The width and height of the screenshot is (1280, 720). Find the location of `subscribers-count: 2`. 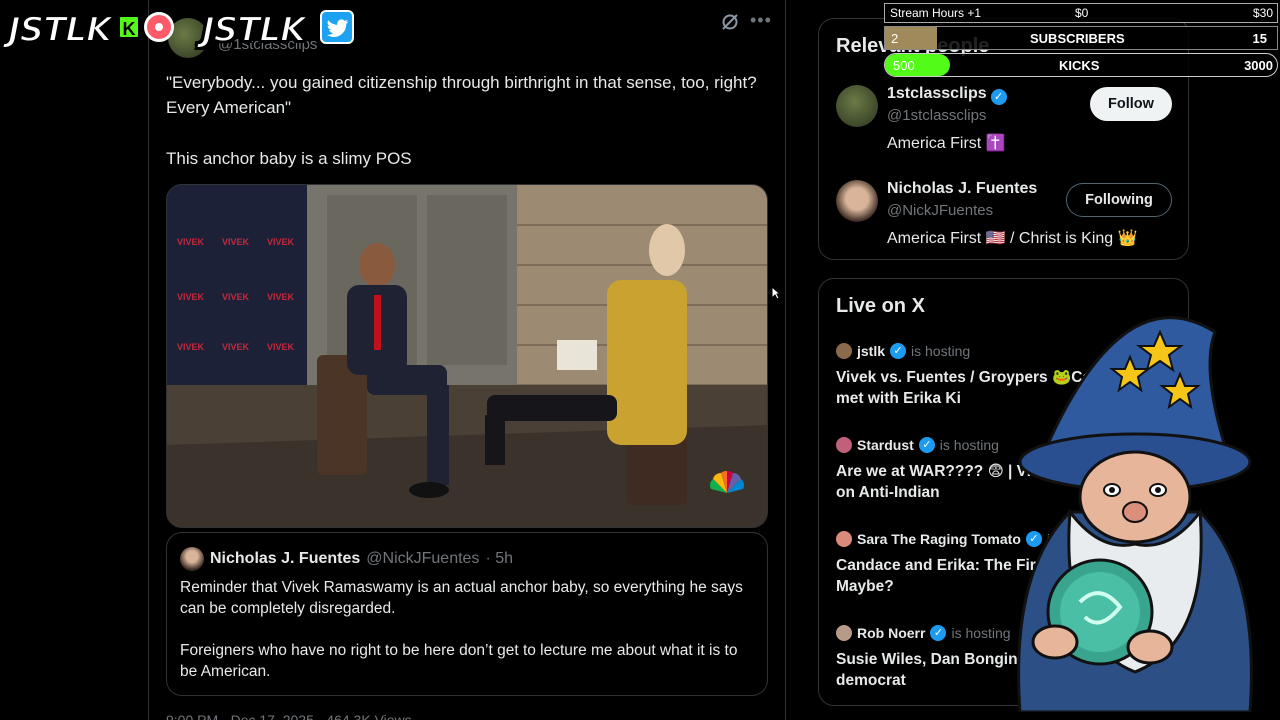

subscribers-count: 2 is located at coordinates (895, 38).